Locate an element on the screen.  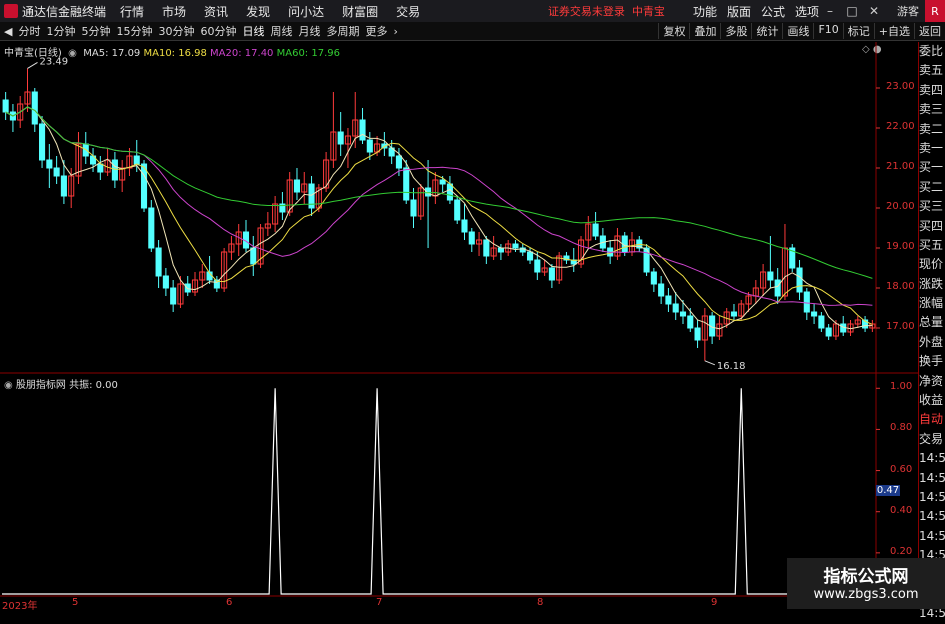
price-axis-label: 20.00 is located at coordinates (900, 206).